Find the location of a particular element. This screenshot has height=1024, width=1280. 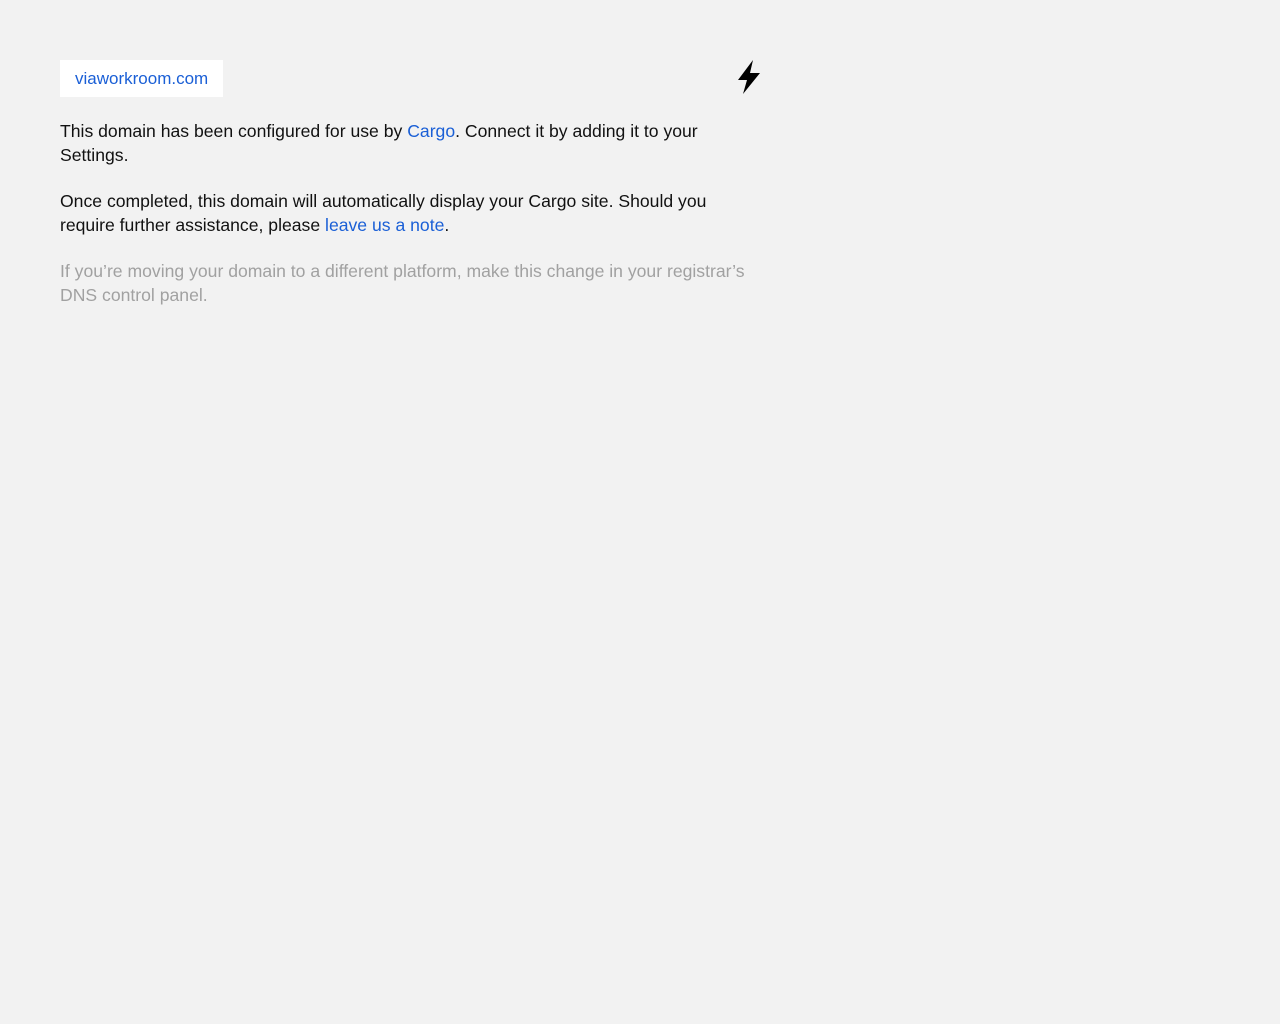

leave-note-link: leave us a note is located at coordinates (384, 225).